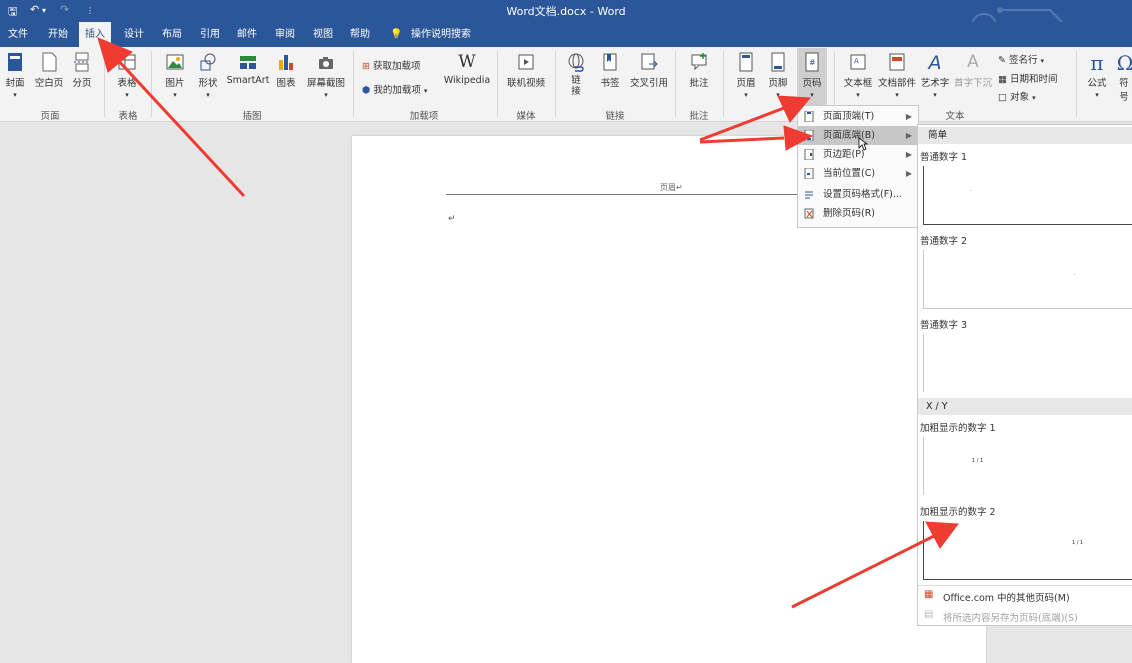  Describe the element at coordinates (742, 124) in the screenshot. I see `arrow-to-page-number` at that location.